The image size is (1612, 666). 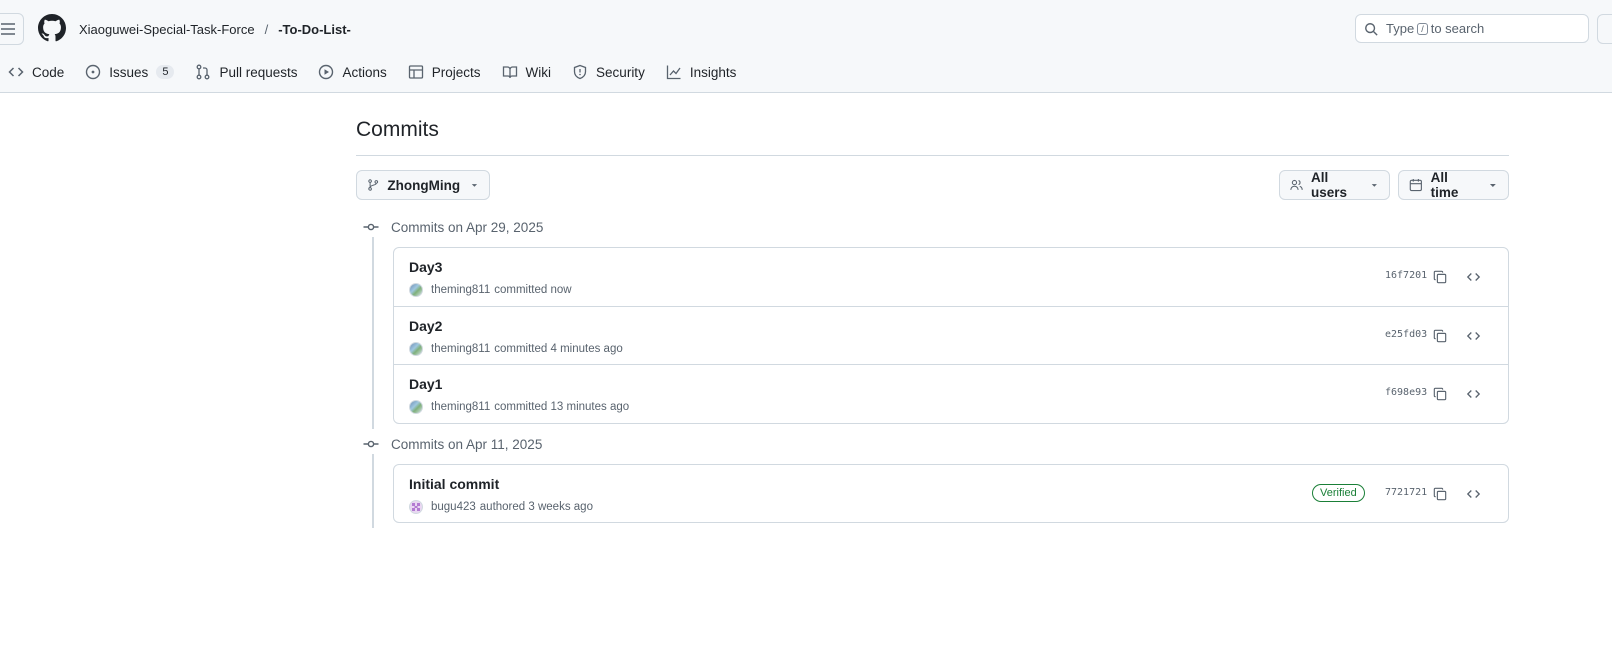 What do you see at coordinates (467, 227) in the screenshot?
I see `commit-group-date: Commits on Apr 29, 2025` at bounding box center [467, 227].